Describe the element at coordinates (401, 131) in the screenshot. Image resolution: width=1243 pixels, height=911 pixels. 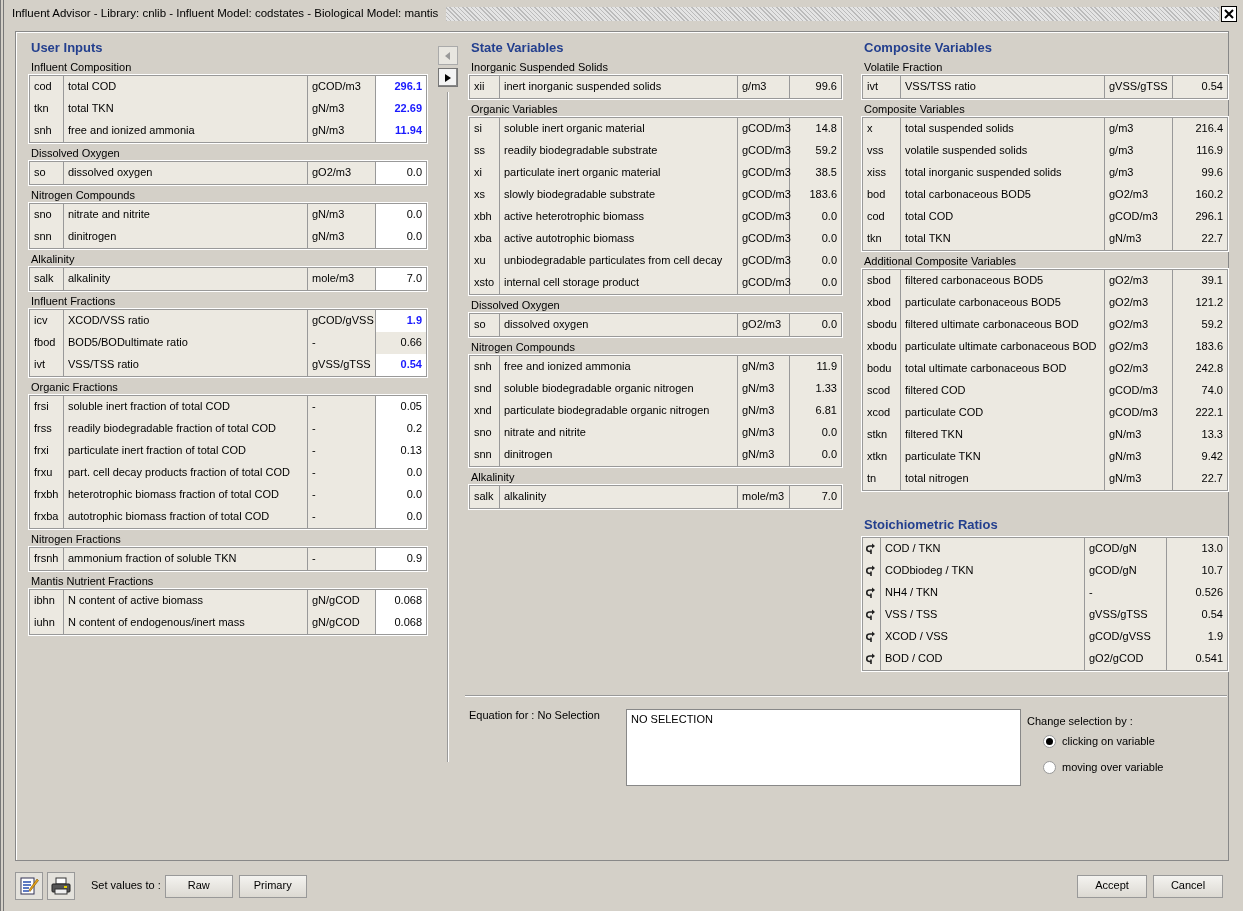
I see `value-field: 11.94` at that location.